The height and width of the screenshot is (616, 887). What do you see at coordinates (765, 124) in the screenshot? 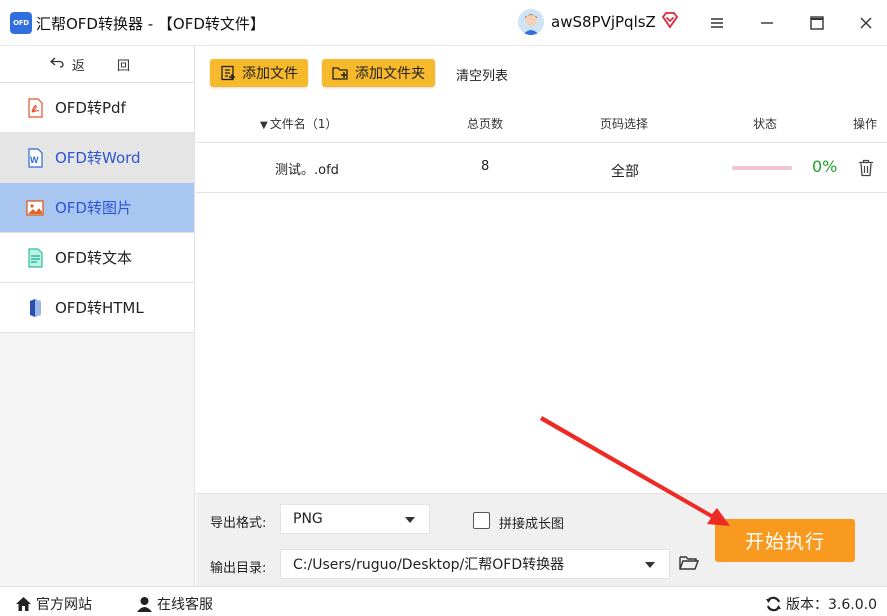
I see `column-header-status: 状态` at bounding box center [765, 124].